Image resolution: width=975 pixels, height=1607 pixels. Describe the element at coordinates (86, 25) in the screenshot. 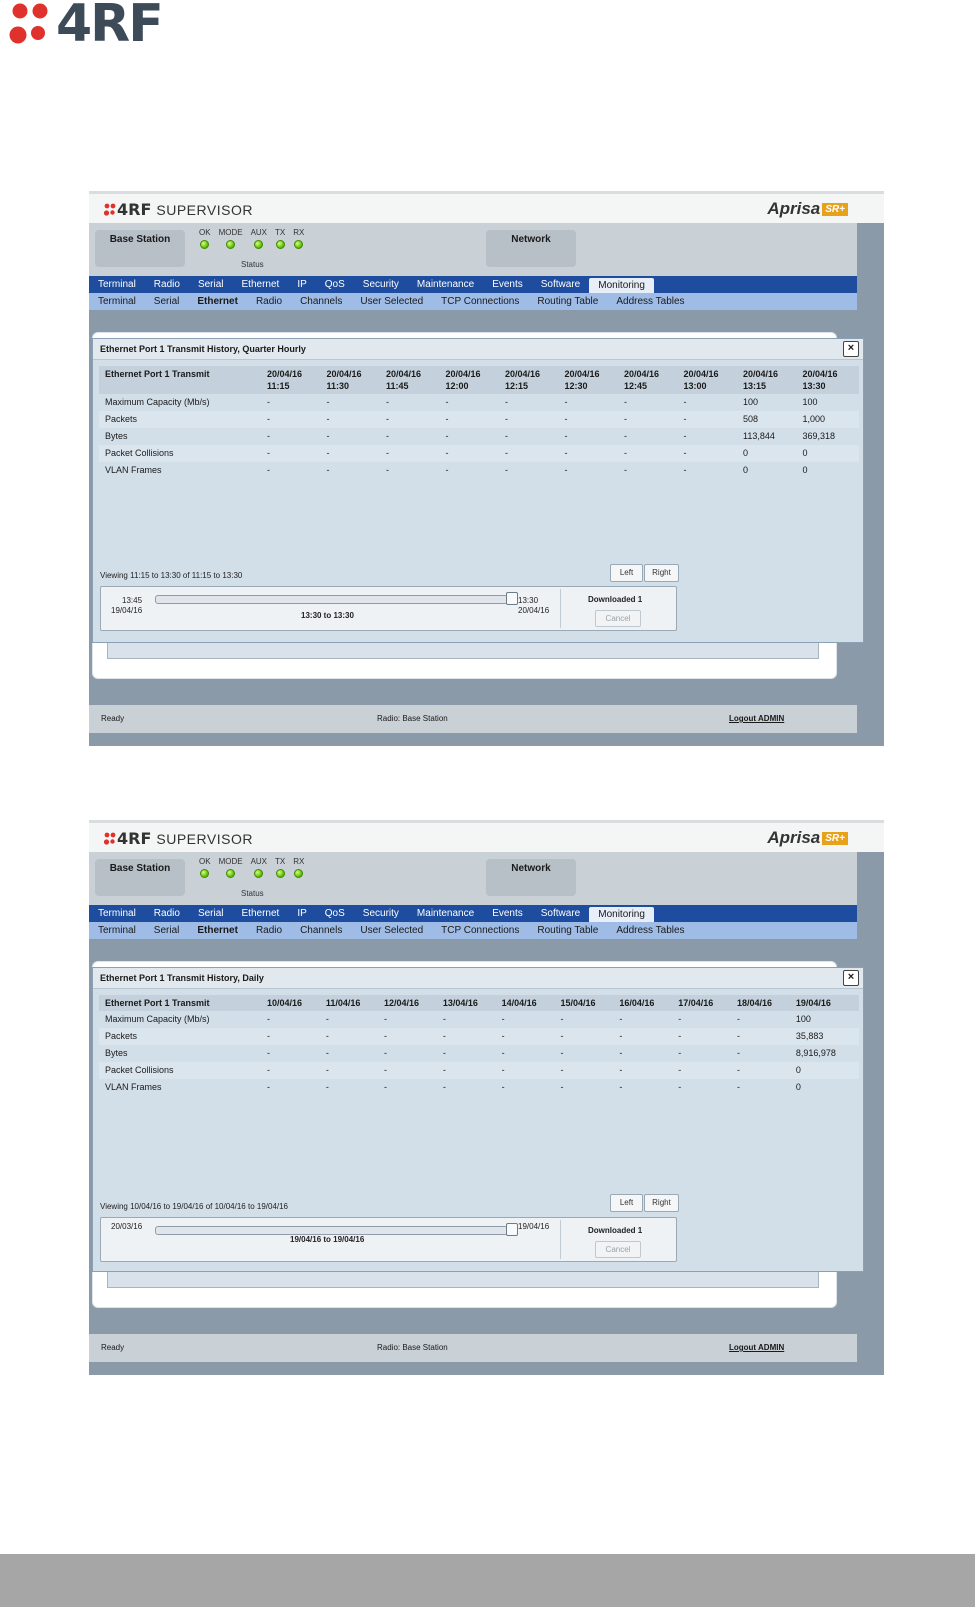

I see `4rf-logo: 4RF` at that location.